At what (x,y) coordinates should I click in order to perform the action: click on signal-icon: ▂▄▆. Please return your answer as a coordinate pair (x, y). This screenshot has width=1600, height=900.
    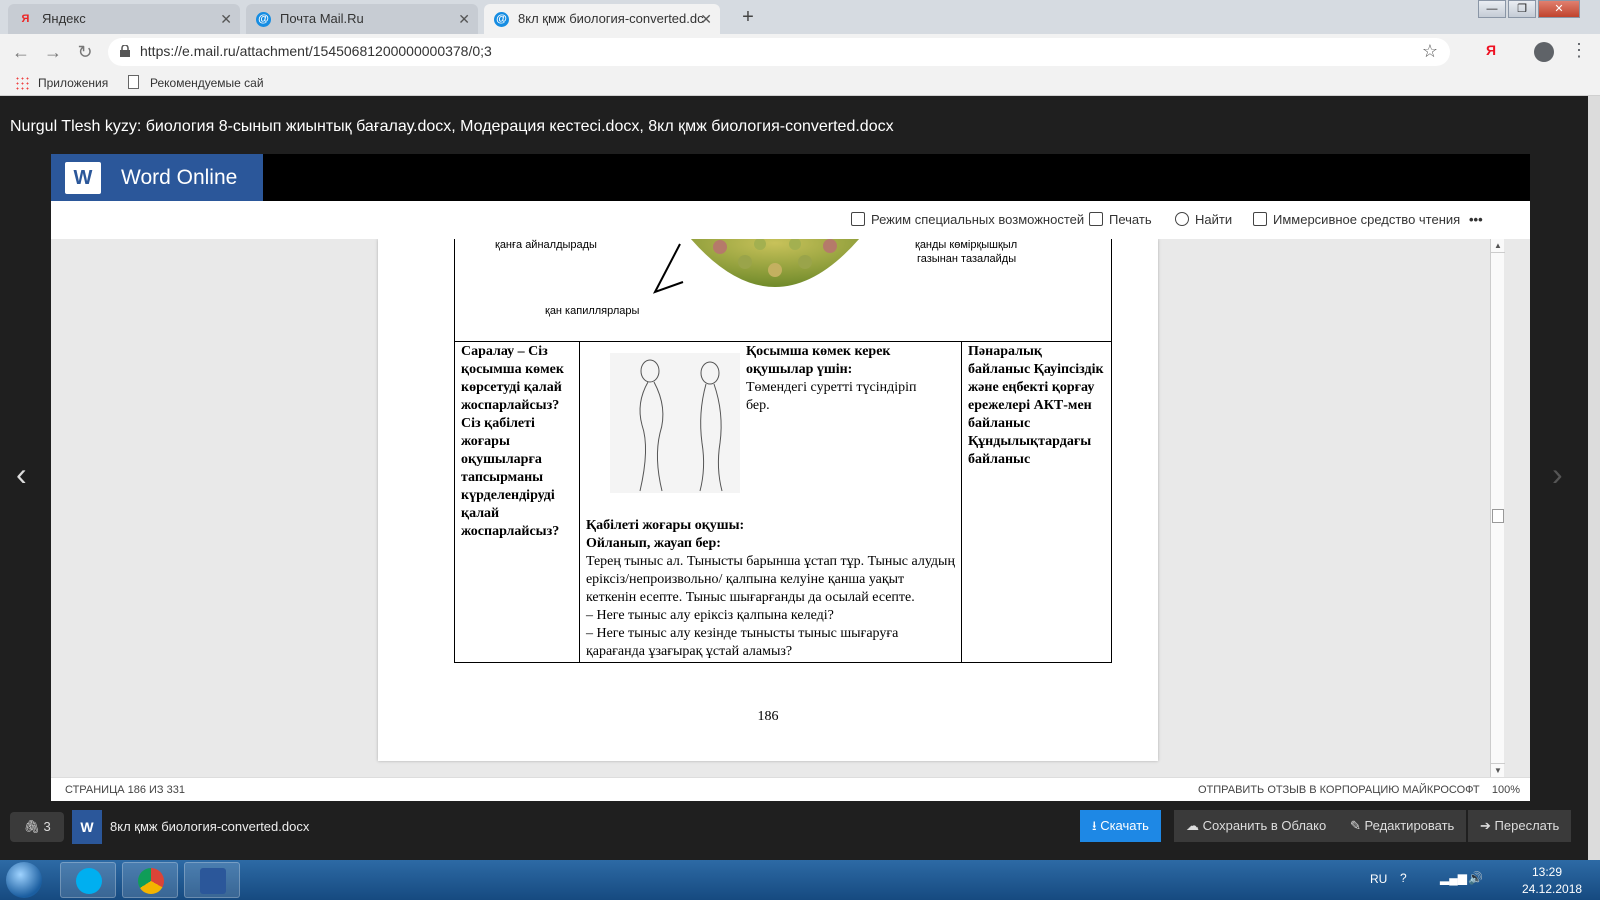
    Looking at the image, I should click on (1453, 878).